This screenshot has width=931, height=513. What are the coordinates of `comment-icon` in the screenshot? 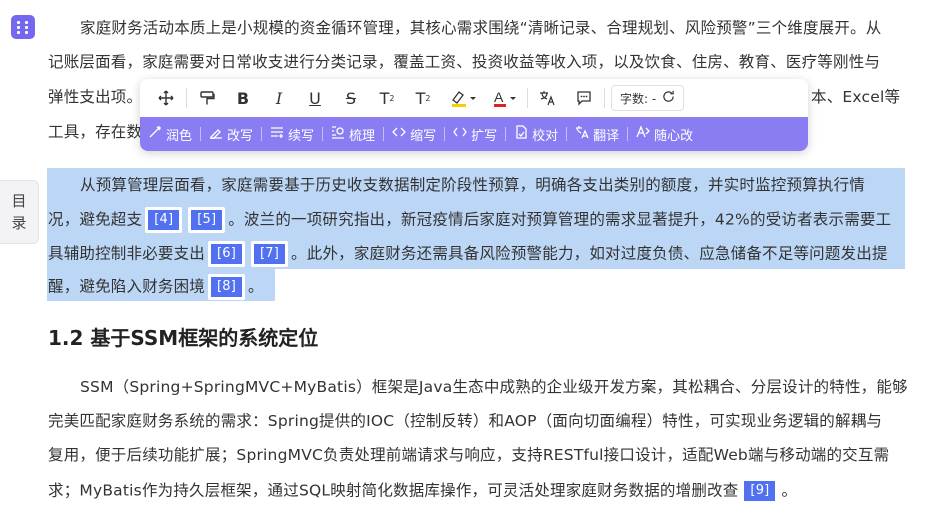 It's located at (584, 98).